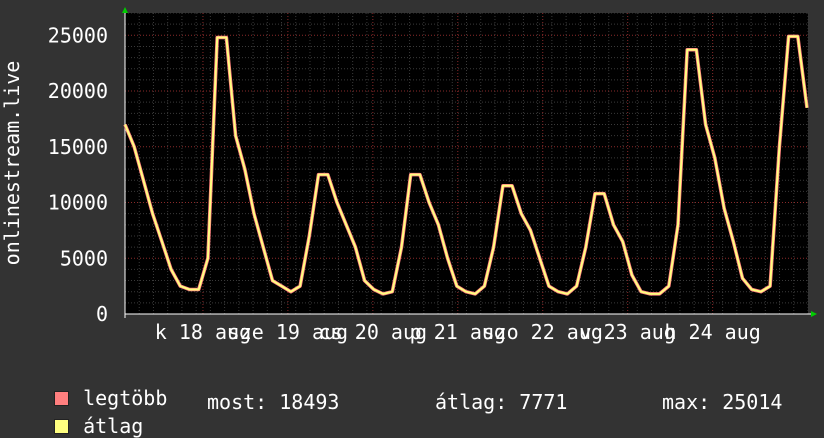  Describe the element at coordinates (84, 258) in the screenshot. I see `y-tick-label: 5000` at that location.